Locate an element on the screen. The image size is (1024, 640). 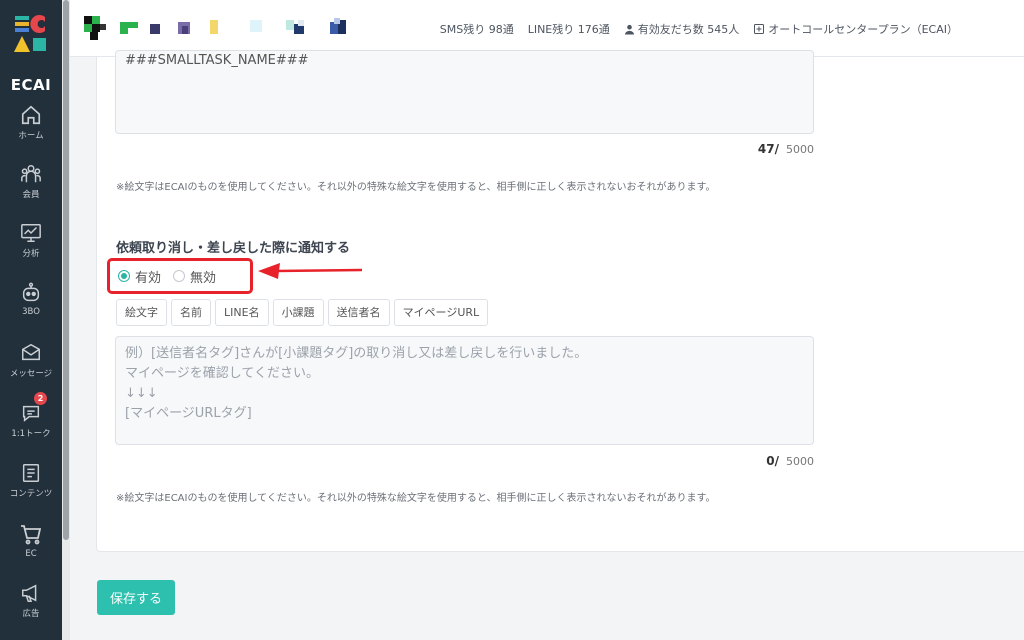
tag-name-button: 名前 is located at coordinates (191, 312).